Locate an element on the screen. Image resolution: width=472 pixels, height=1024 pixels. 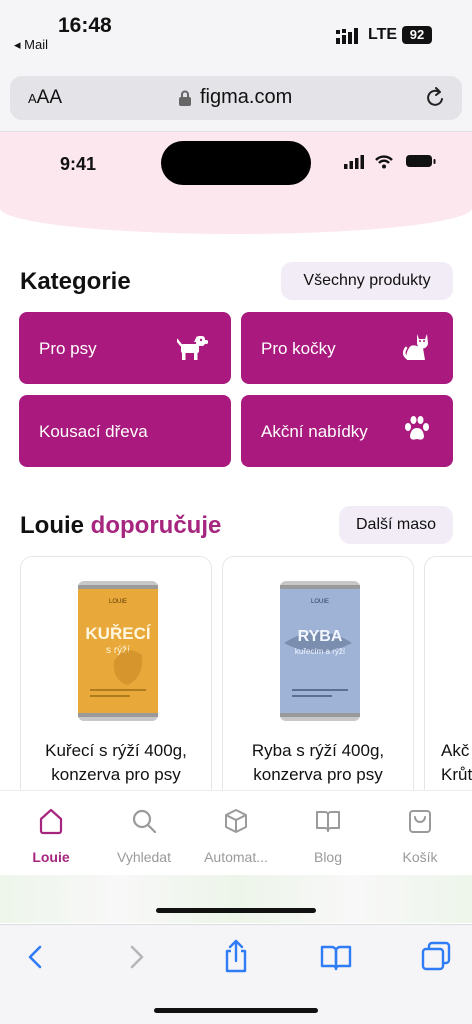
recommend-title-accent: doporučuje is located at coordinates (156, 525).